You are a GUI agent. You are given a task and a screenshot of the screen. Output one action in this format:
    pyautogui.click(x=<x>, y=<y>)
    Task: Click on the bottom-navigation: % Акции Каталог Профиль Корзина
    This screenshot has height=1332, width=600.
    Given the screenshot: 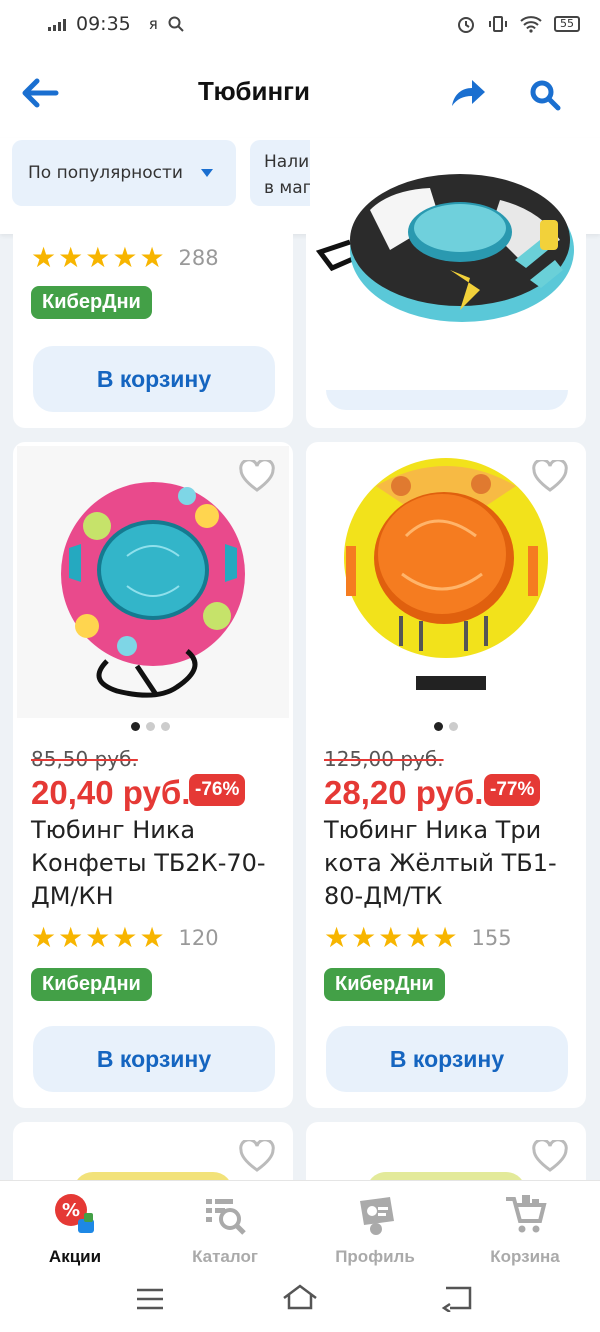 What is the action you would take?
    pyautogui.click(x=300, y=1226)
    